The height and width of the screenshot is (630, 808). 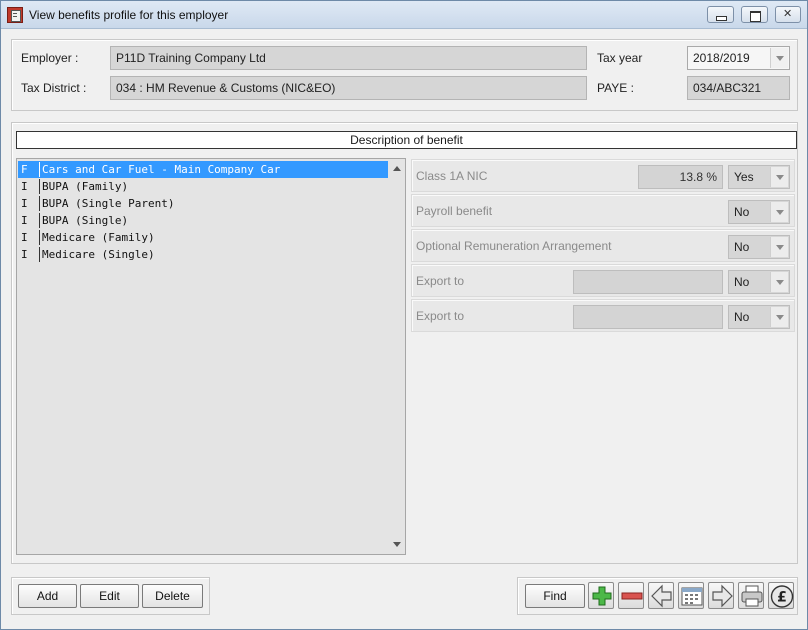 What do you see at coordinates (751, 595) in the screenshot?
I see `print-icon` at bounding box center [751, 595].